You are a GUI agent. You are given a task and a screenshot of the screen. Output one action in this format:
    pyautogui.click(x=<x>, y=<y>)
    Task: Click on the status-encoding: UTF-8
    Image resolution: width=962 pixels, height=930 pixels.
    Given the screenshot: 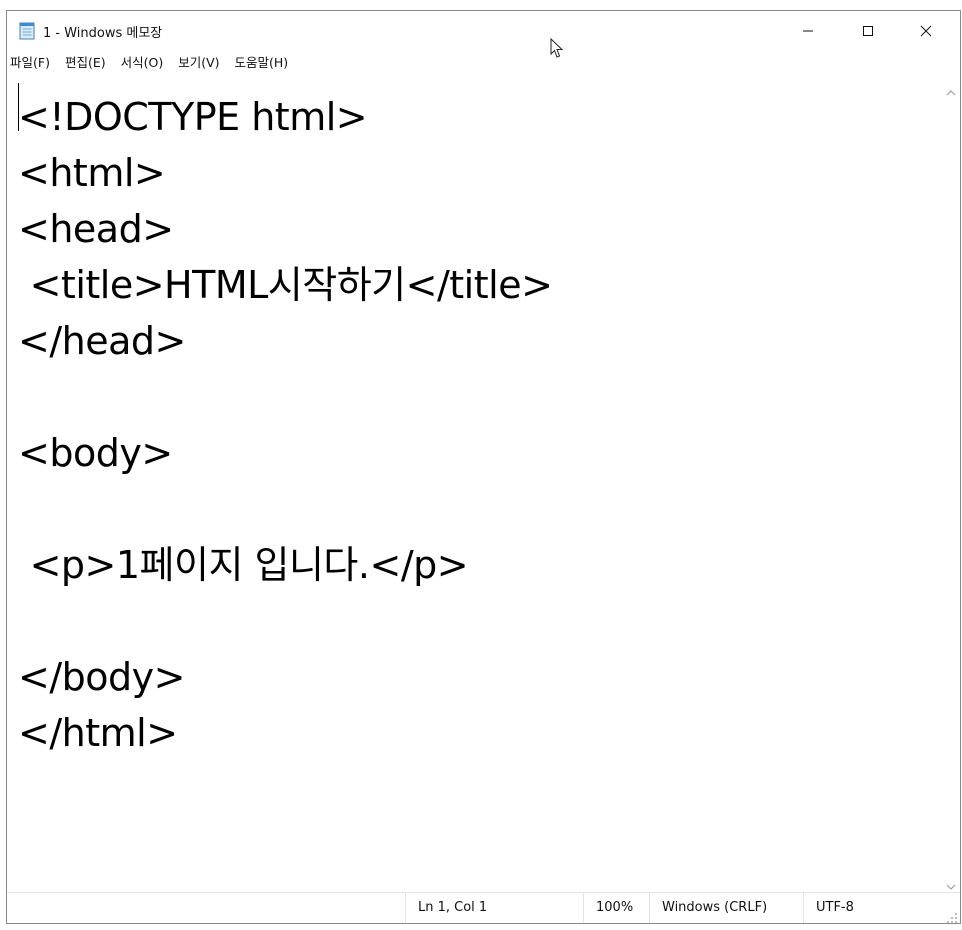 What is the action you would take?
    pyautogui.click(x=873, y=908)
    